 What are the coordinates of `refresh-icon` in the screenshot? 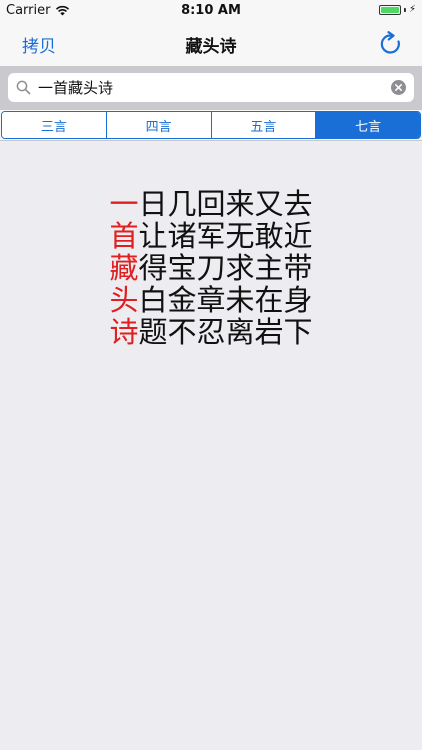 It's located at (391, 44).